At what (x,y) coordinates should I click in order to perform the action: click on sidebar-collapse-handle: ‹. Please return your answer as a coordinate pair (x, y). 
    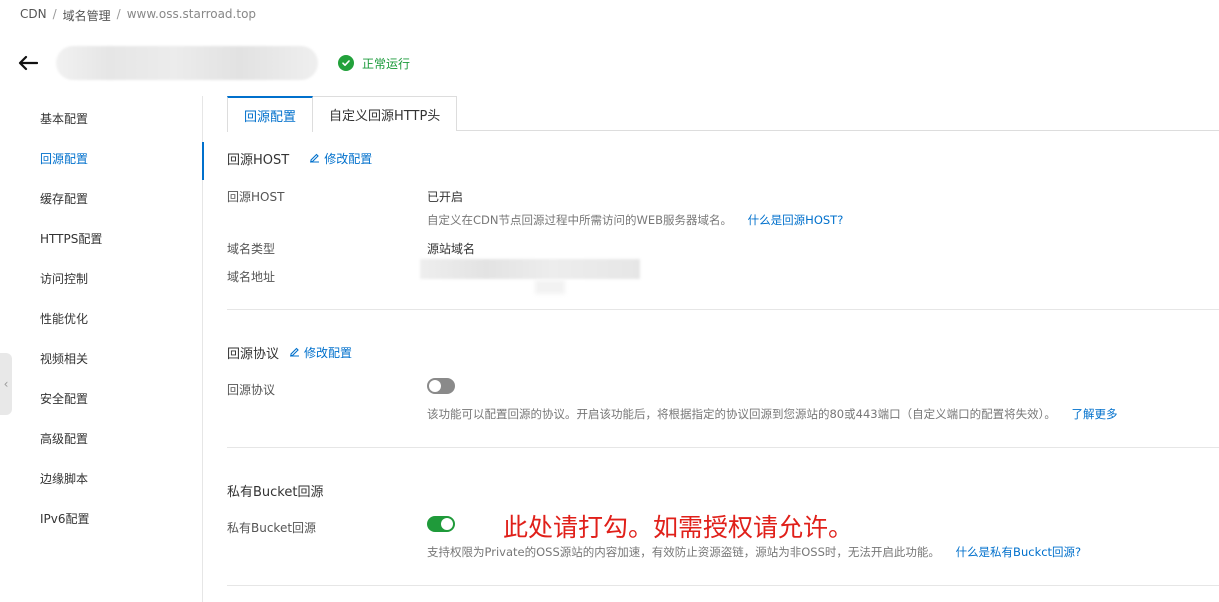
    Looking at the image, I should click on (6, 384).